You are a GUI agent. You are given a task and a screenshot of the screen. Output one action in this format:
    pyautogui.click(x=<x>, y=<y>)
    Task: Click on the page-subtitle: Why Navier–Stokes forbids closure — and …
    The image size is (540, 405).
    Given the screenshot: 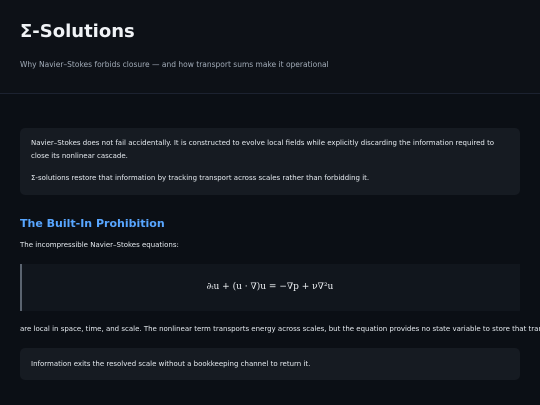 What is the action you would take?
    pyautogui.click(x=174, y=64)
    